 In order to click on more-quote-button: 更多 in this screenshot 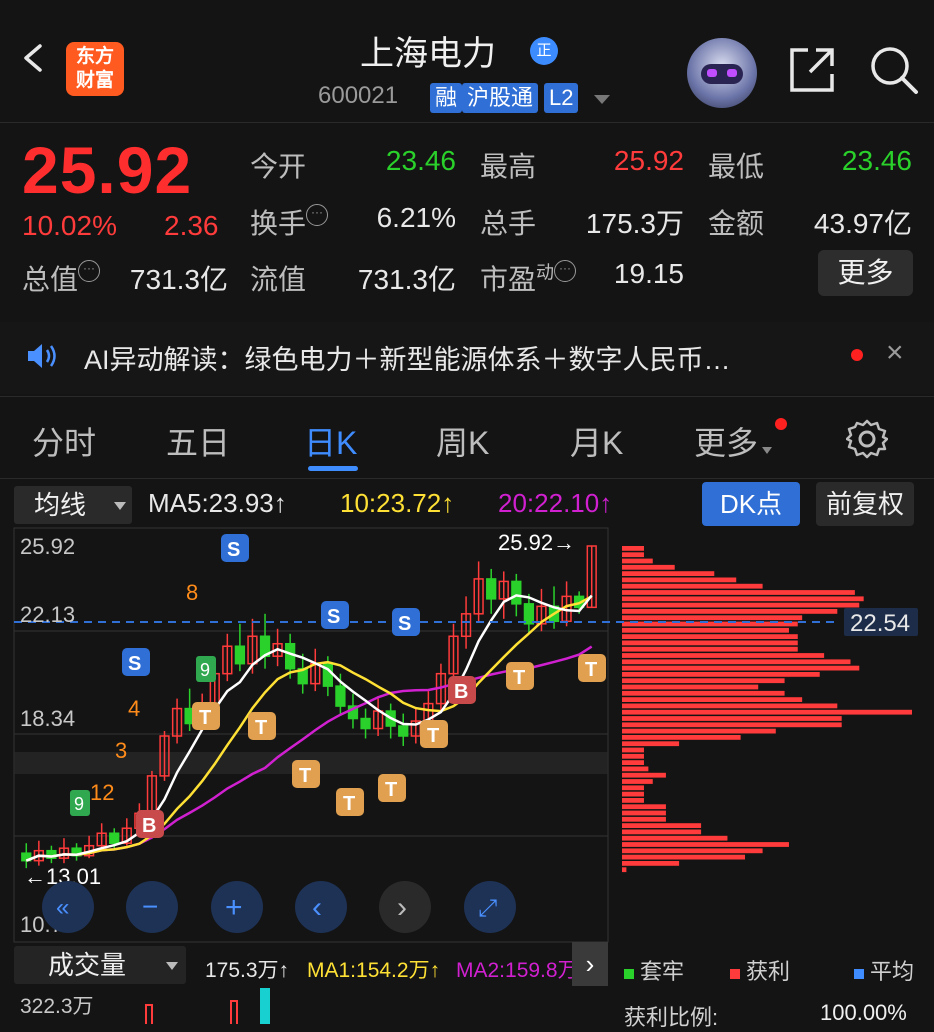, I will do `click(865, 273)`.